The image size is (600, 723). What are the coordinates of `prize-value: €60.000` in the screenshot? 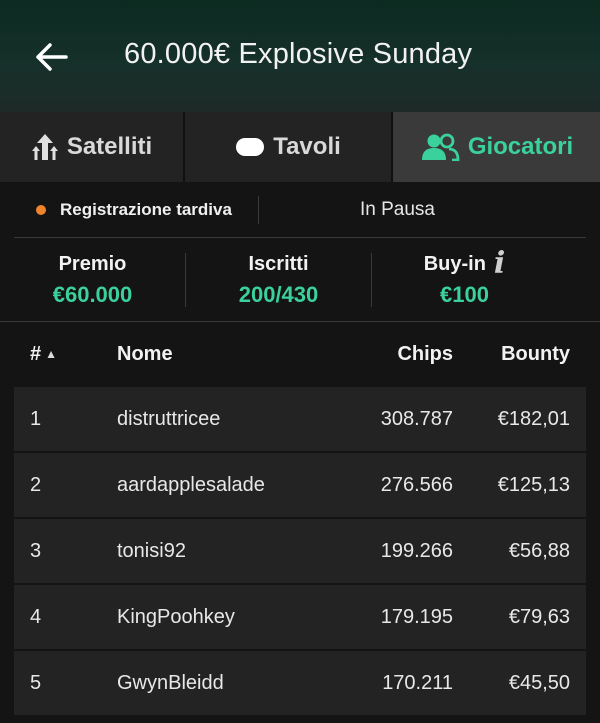 It's located at (92, 294).